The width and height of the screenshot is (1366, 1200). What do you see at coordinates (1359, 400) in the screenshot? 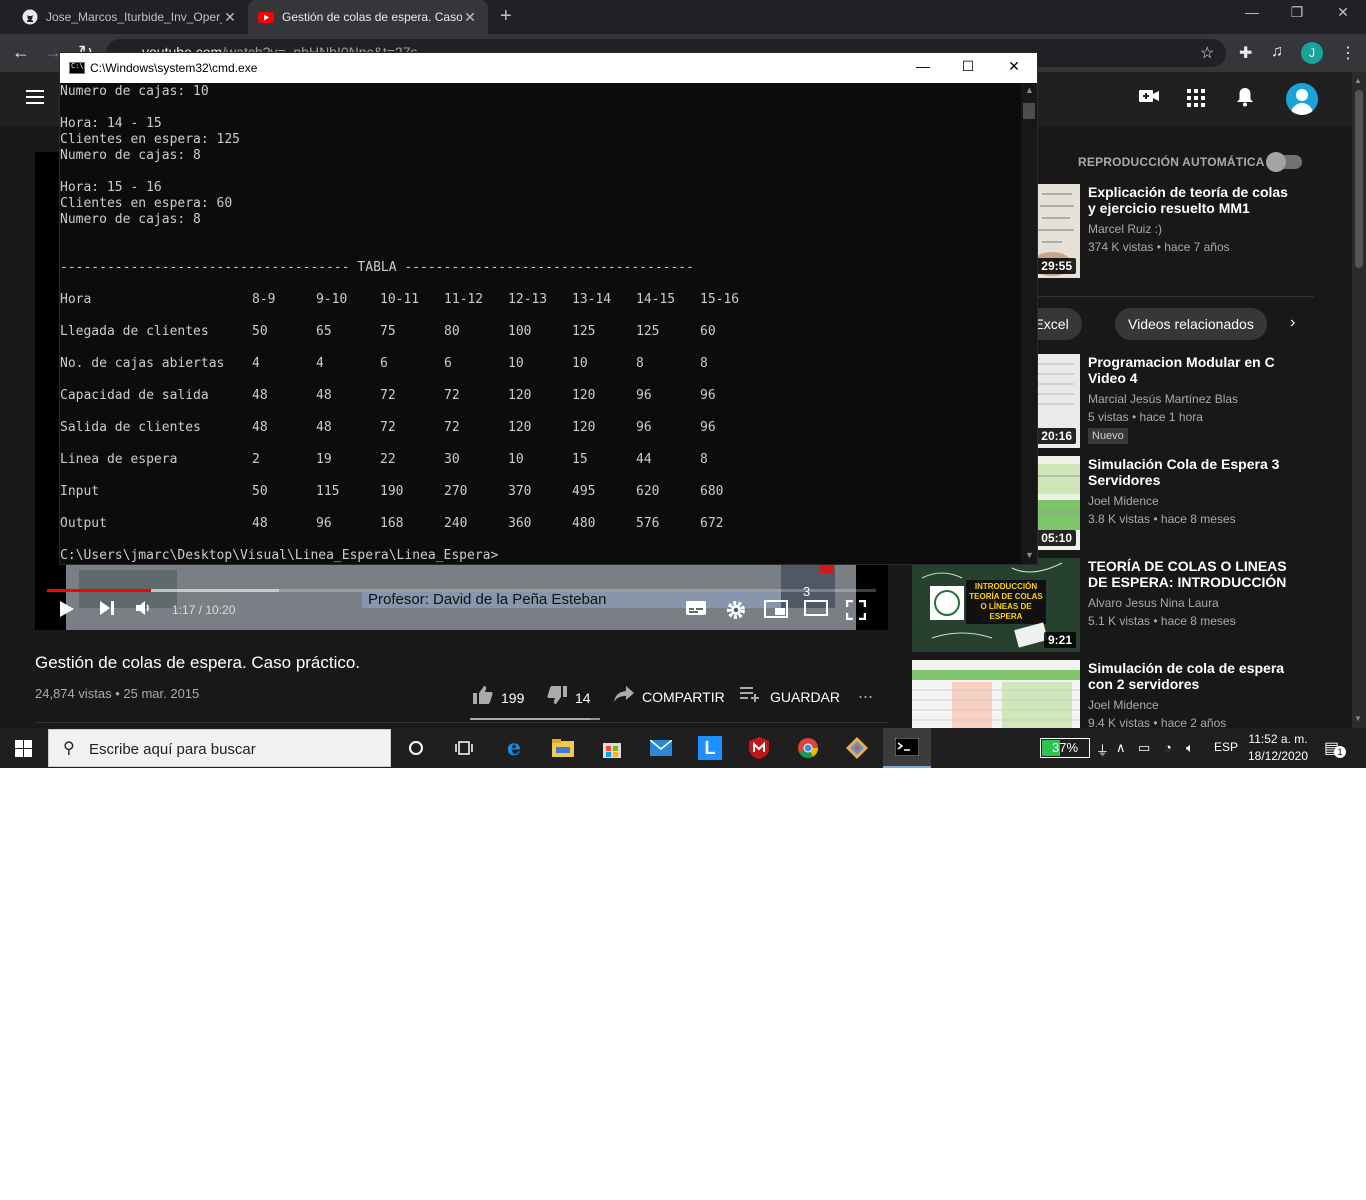
I see `page-scrollbar: ▲ ▼` at bounding box center [1359, 400].